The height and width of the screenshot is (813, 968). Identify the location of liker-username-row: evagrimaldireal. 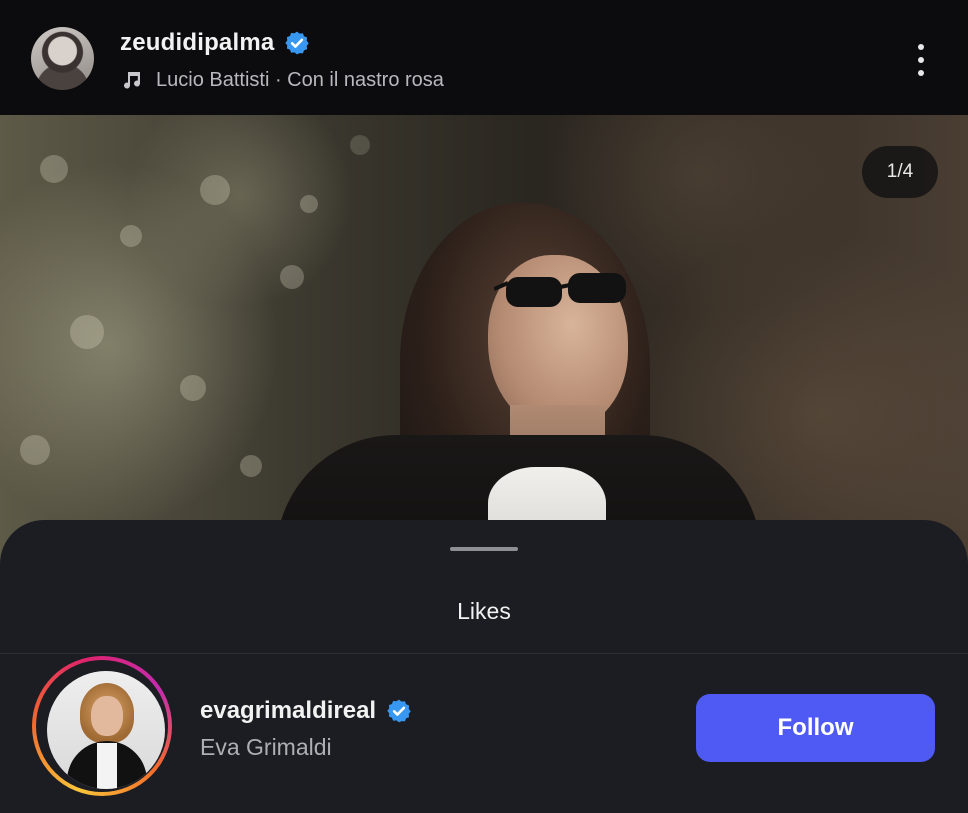
(306, 711).